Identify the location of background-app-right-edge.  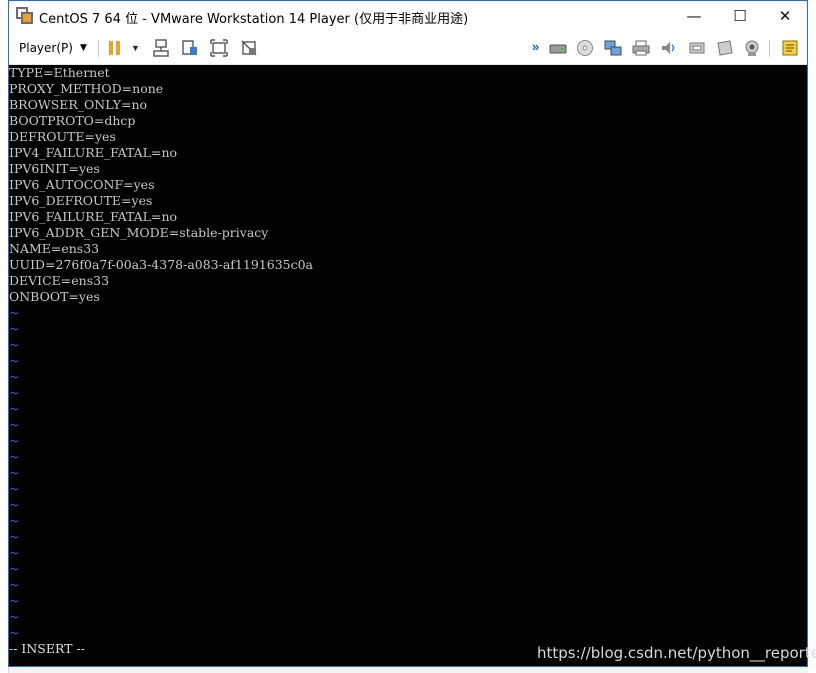
(812, 336).